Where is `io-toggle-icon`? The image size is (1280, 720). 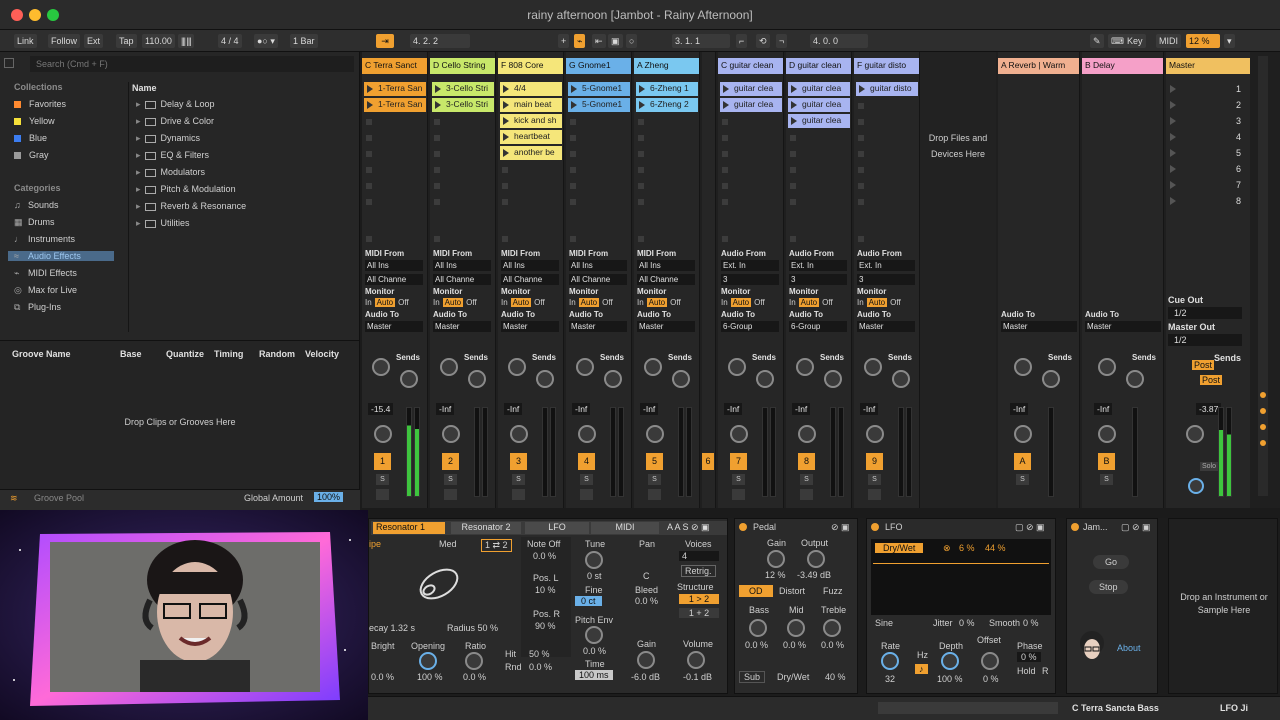
io-toggle-icon is located at coordinates (1263, 395).